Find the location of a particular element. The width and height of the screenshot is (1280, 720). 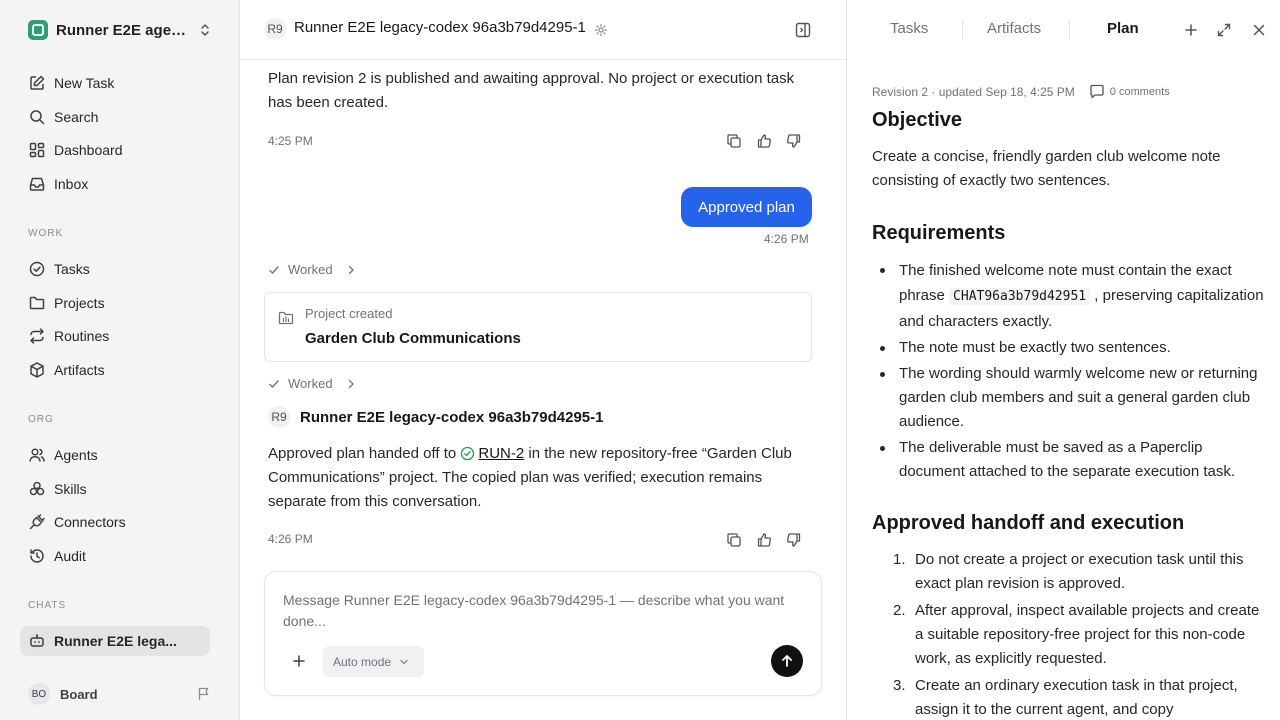

nav-new-task: New Task is located at coordinates (115, 83).